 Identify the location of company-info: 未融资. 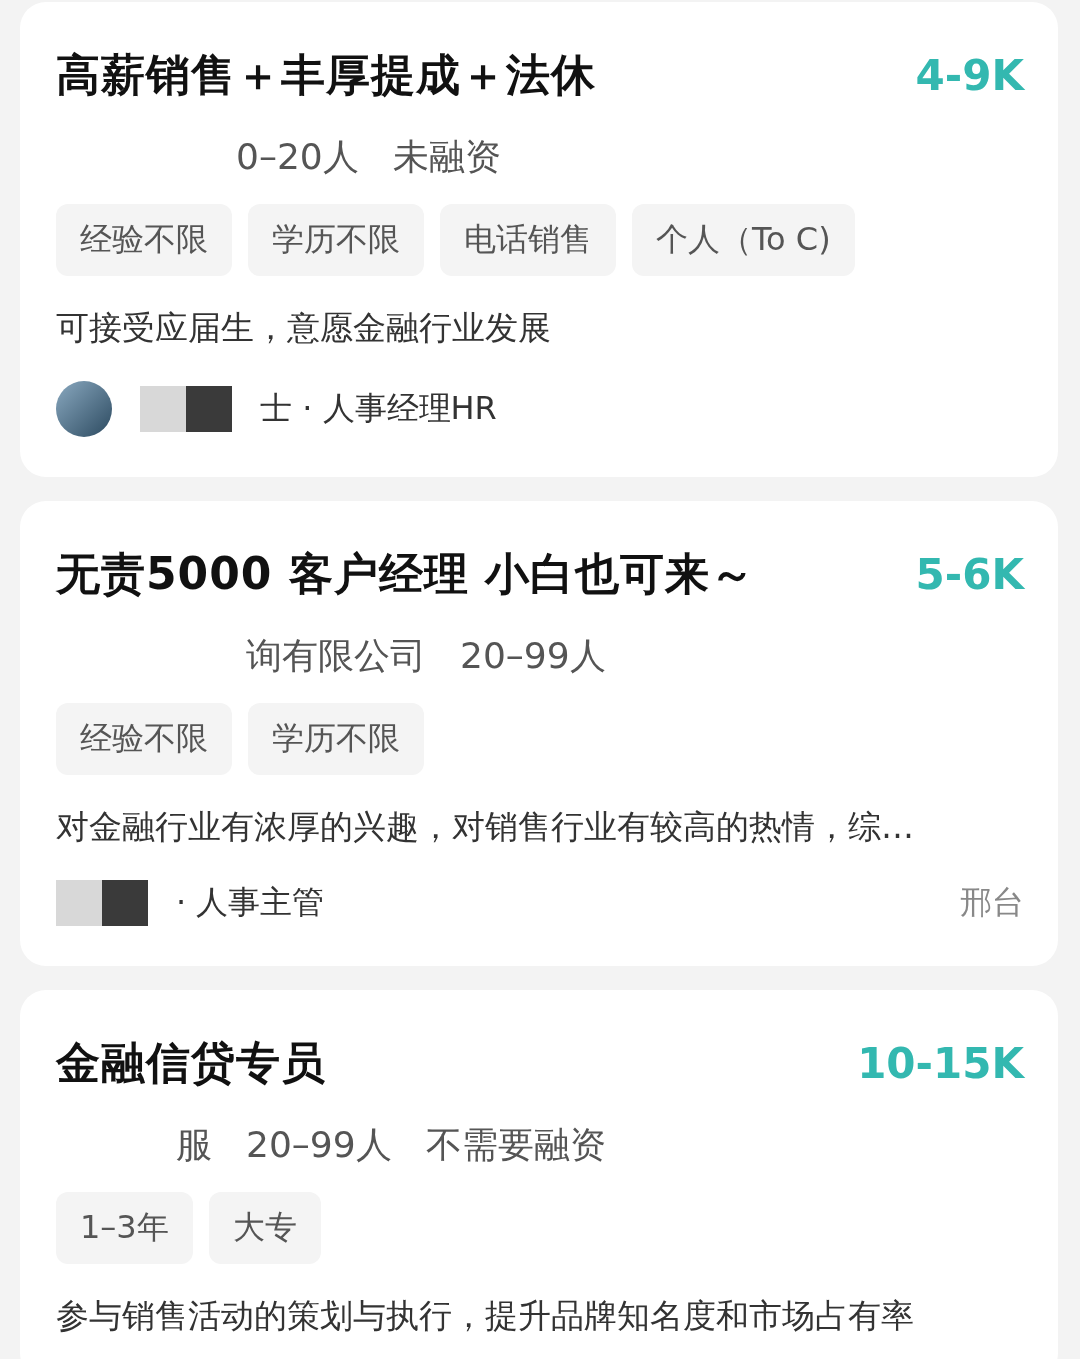
(446, 157).